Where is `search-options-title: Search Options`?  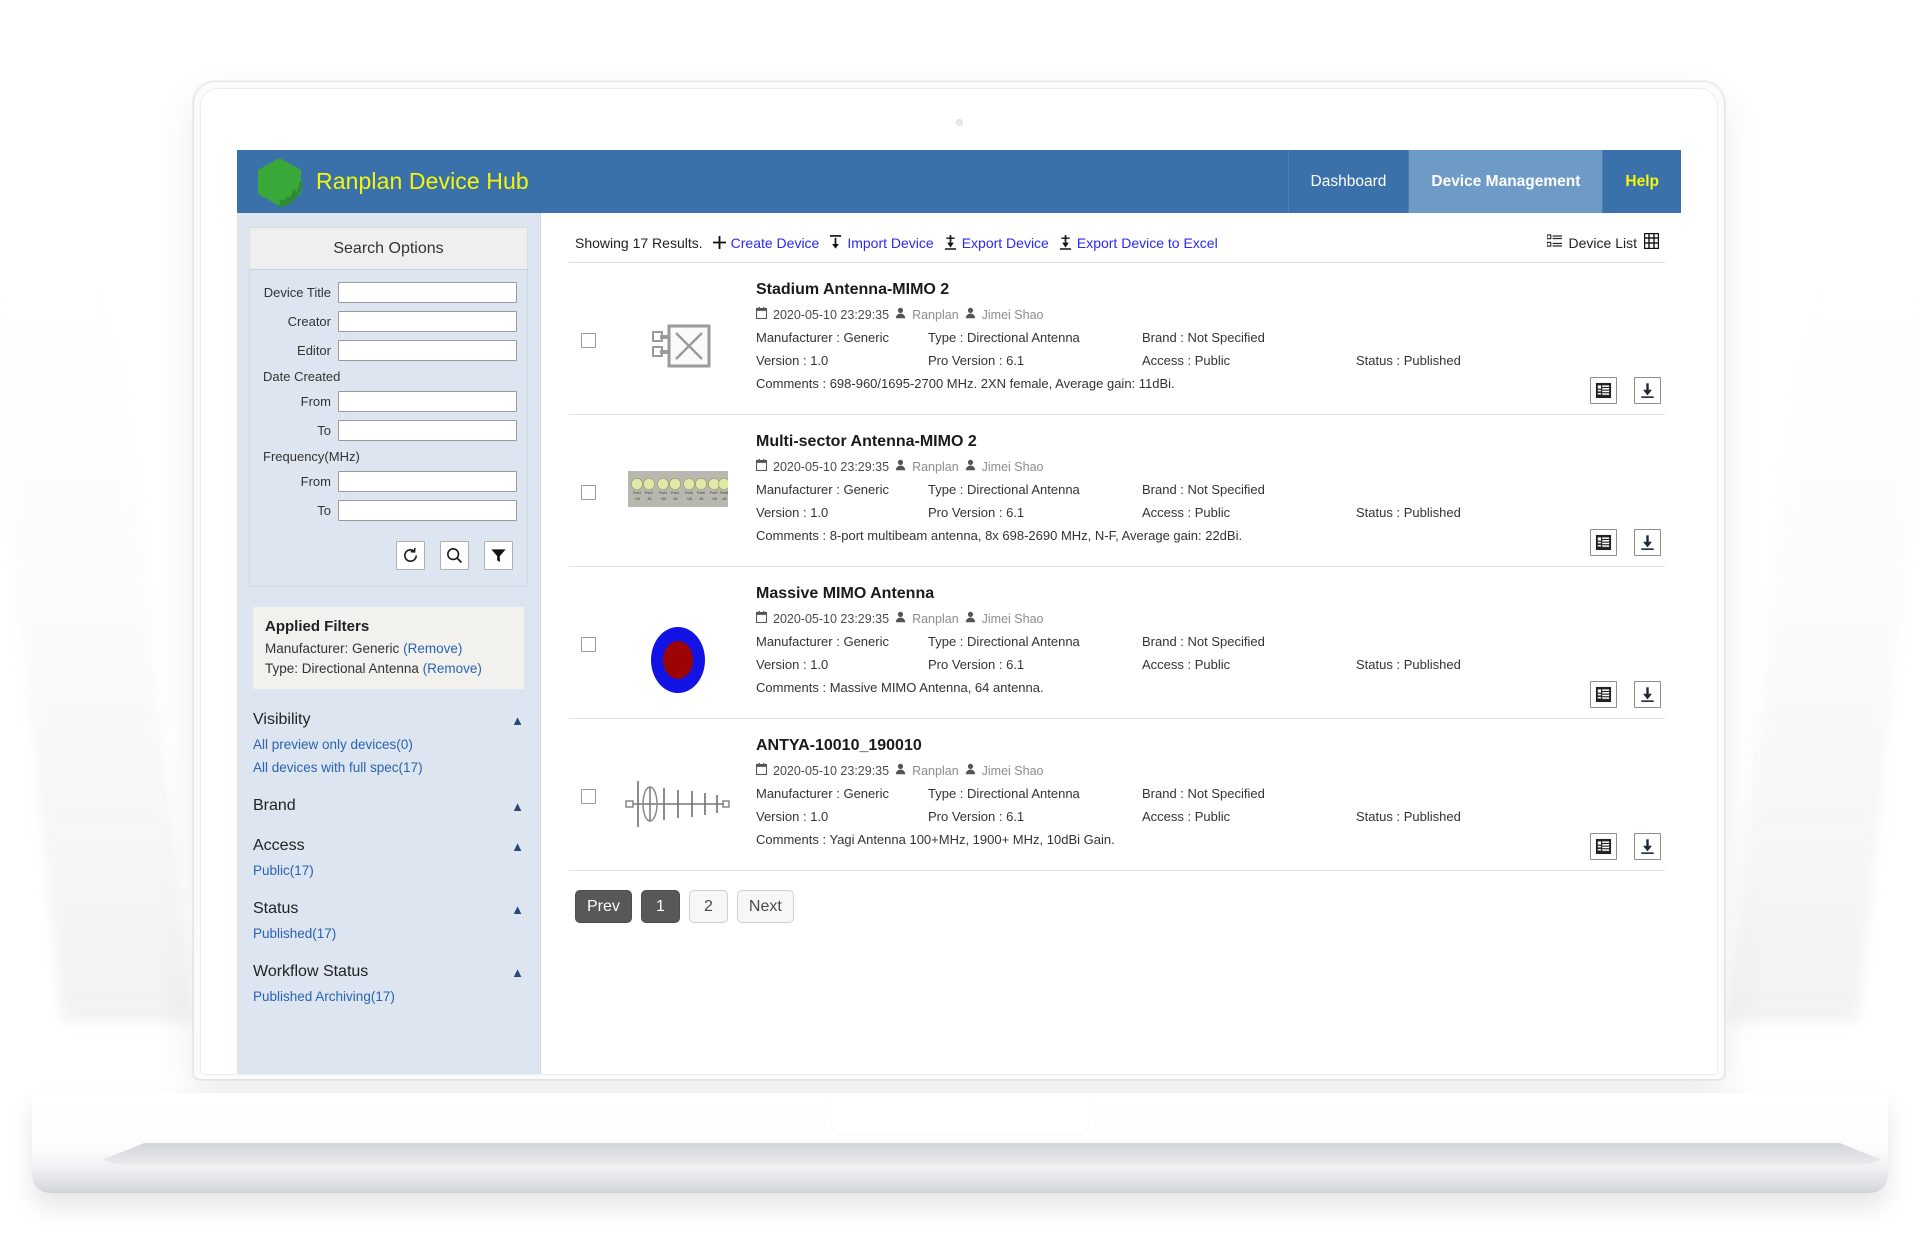 search-options-title: Search Options is located at coordinates (388, 248).